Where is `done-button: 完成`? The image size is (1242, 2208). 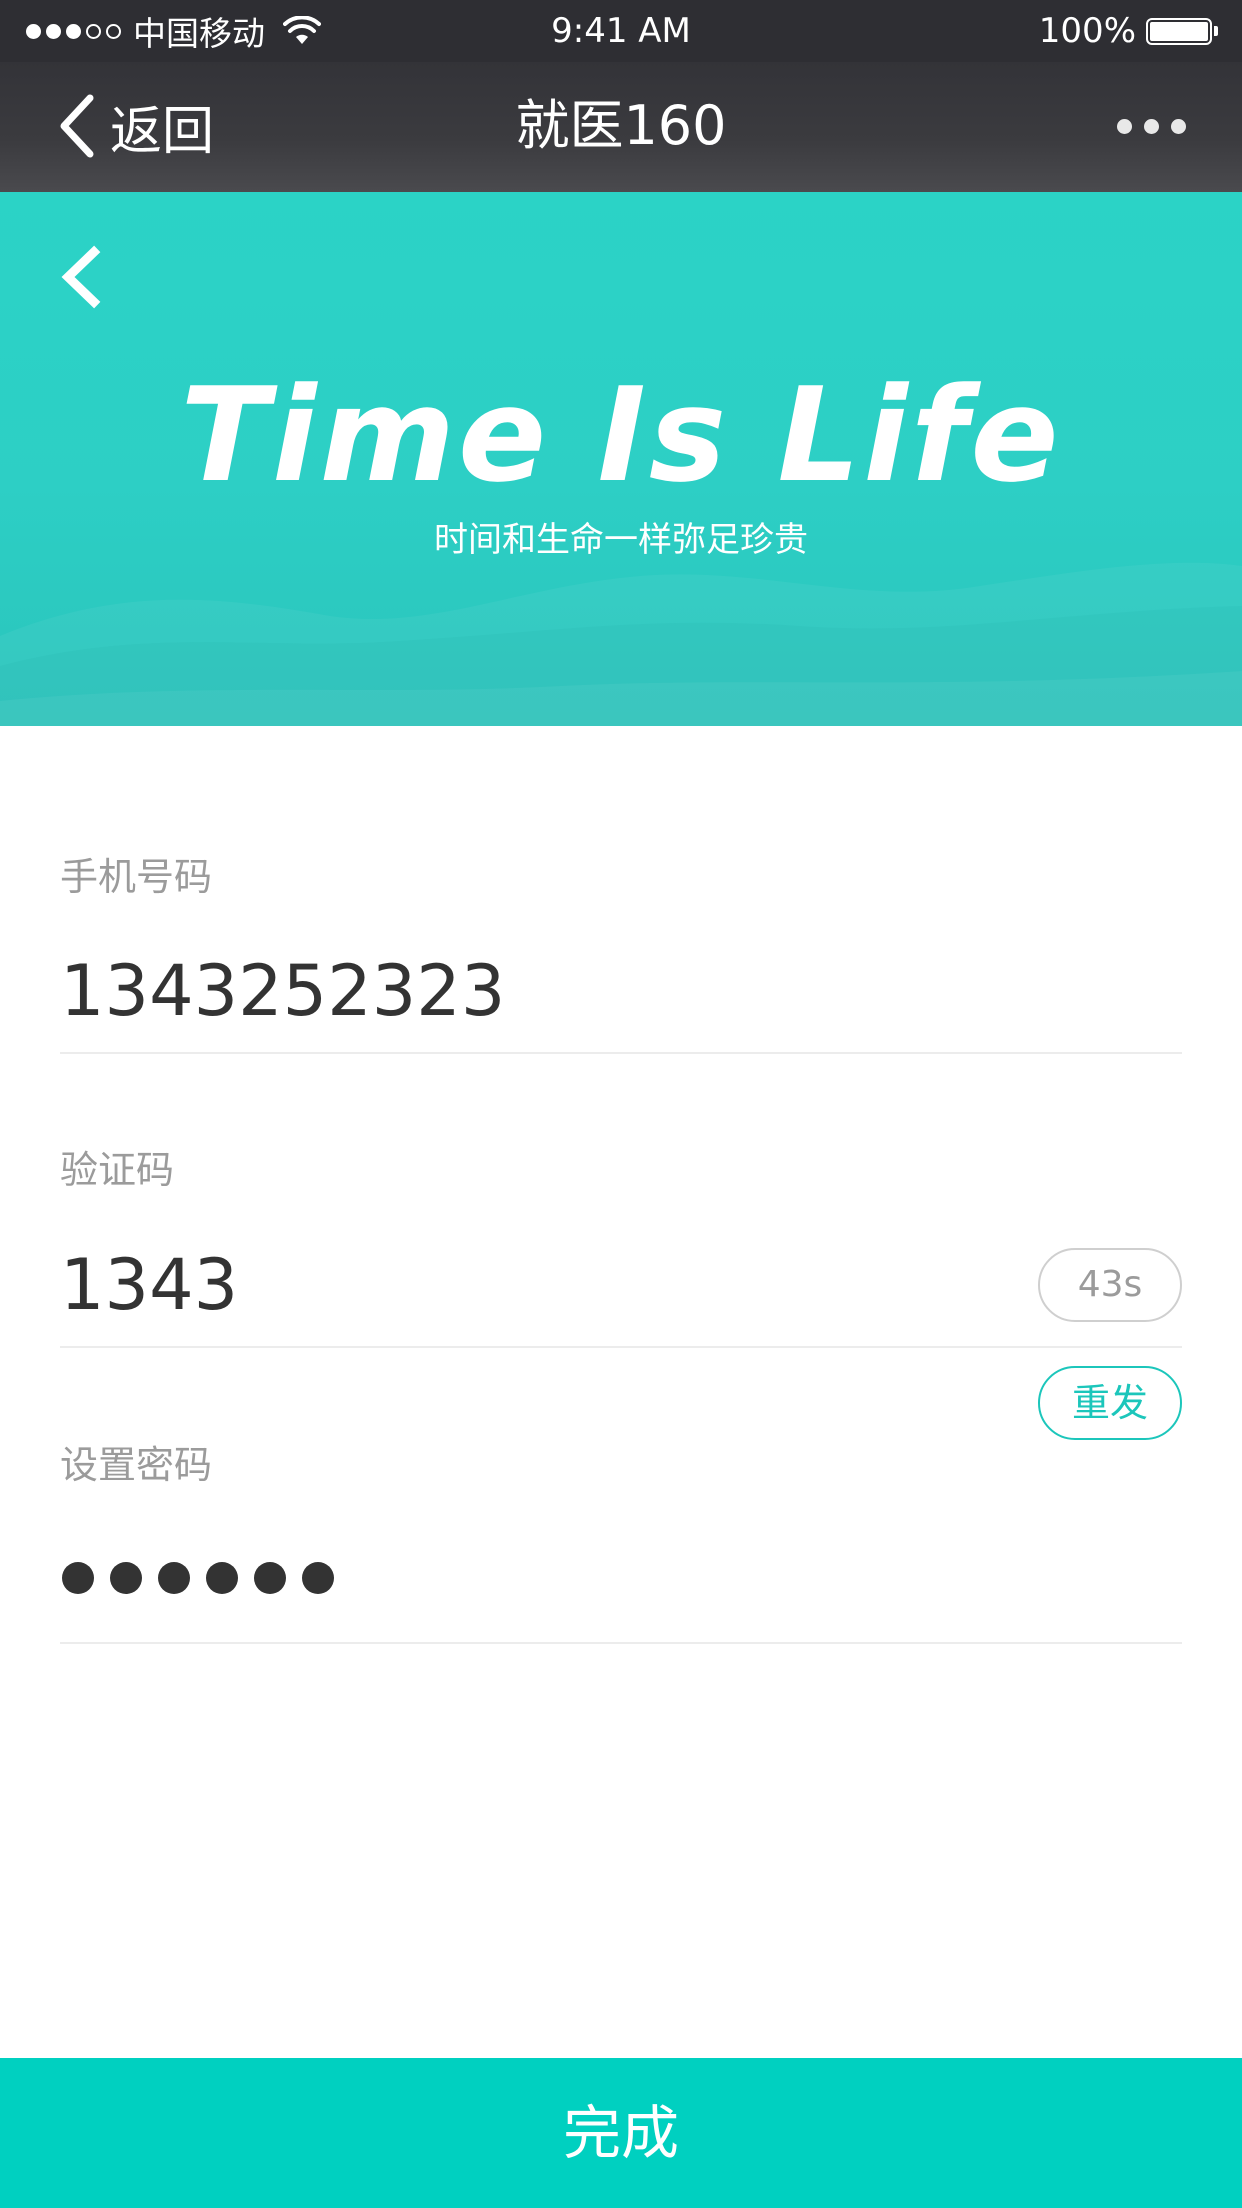
done-button: 完成 is located at coordinates (621, 2133).